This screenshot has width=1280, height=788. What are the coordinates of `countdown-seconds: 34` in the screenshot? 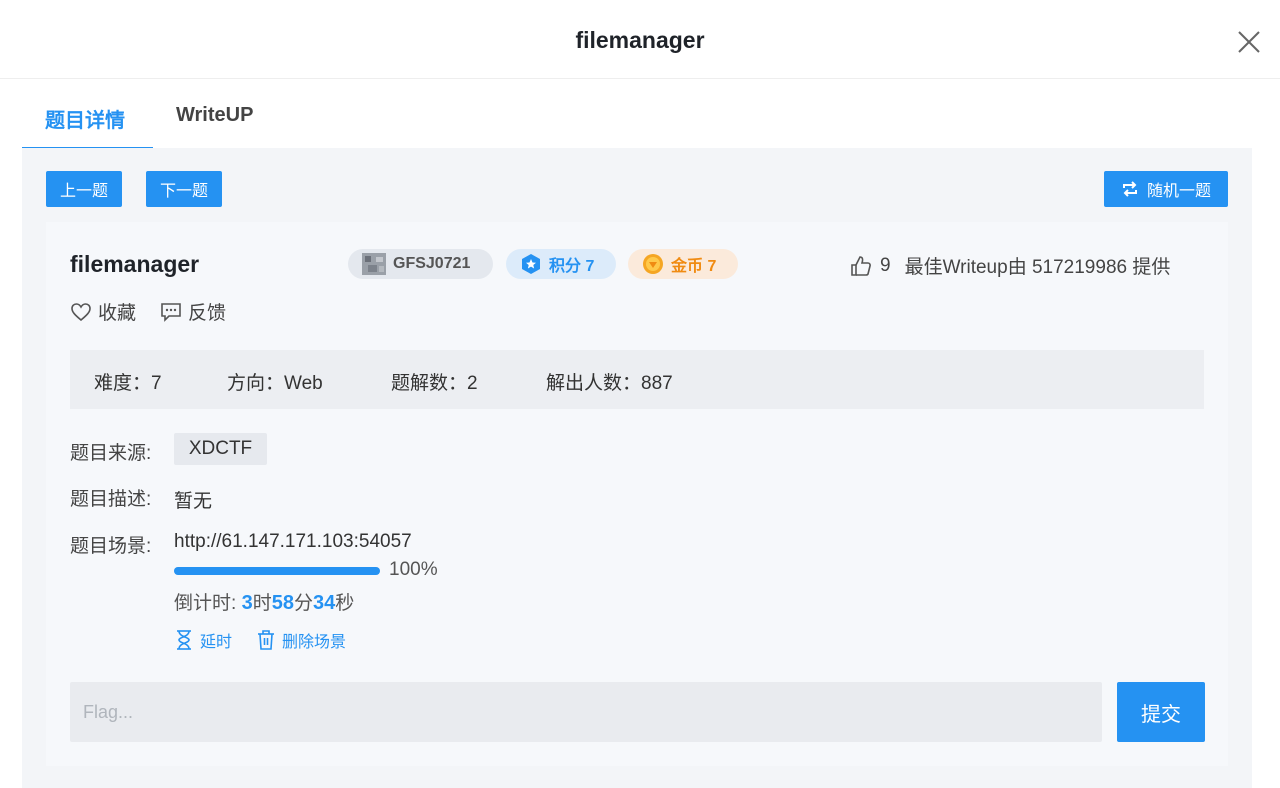 It's located at (324, 603).